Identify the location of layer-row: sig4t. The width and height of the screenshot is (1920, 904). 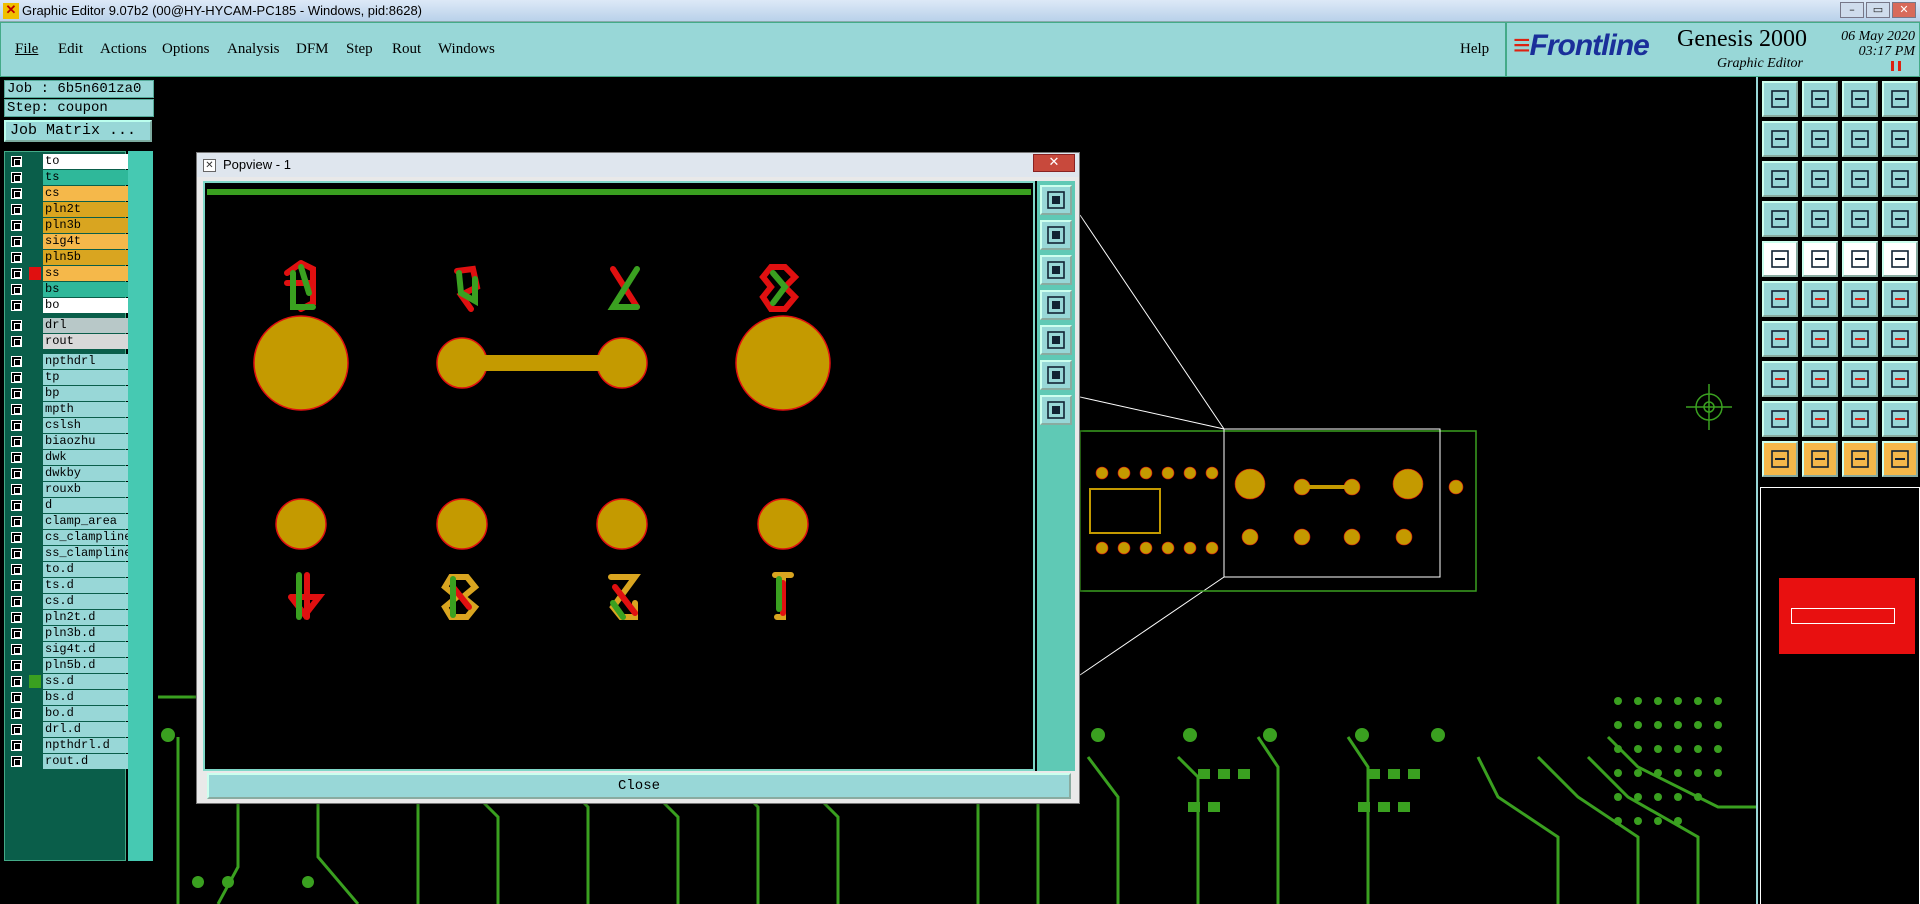
(68, 241).